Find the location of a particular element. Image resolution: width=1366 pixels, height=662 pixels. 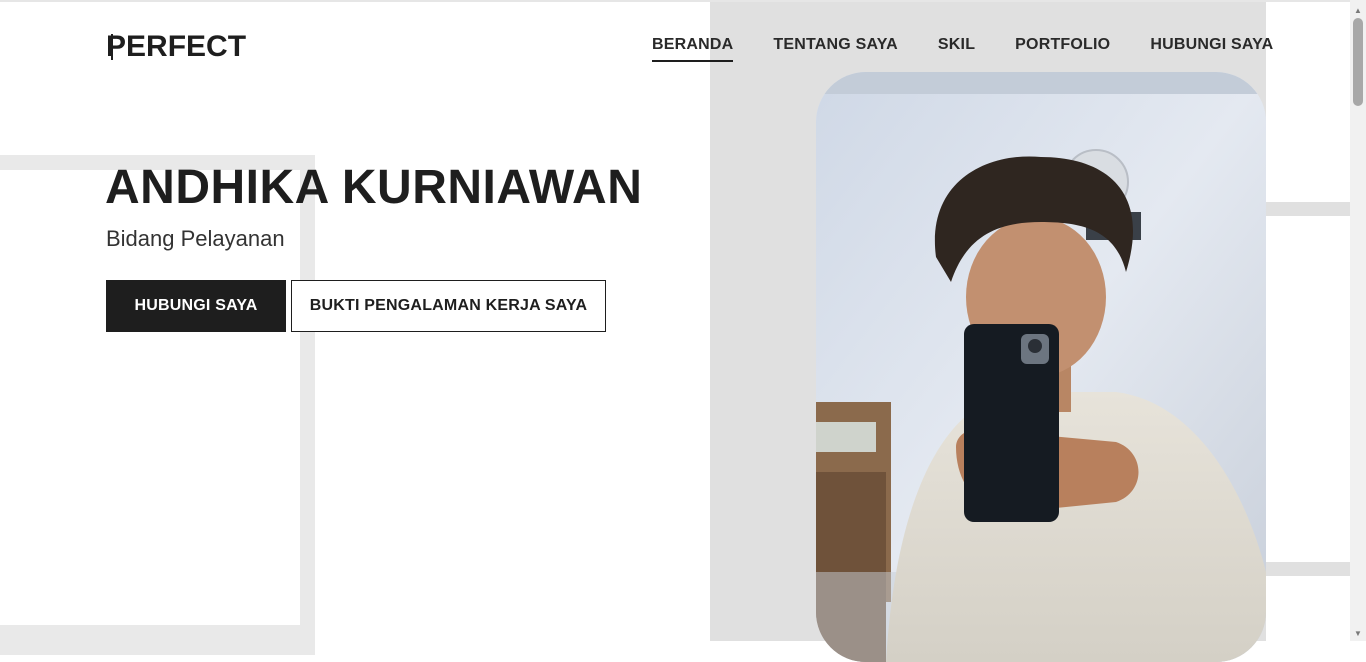

contact-button: HUBUNGI SAYA is located at coordinates (196, 306).